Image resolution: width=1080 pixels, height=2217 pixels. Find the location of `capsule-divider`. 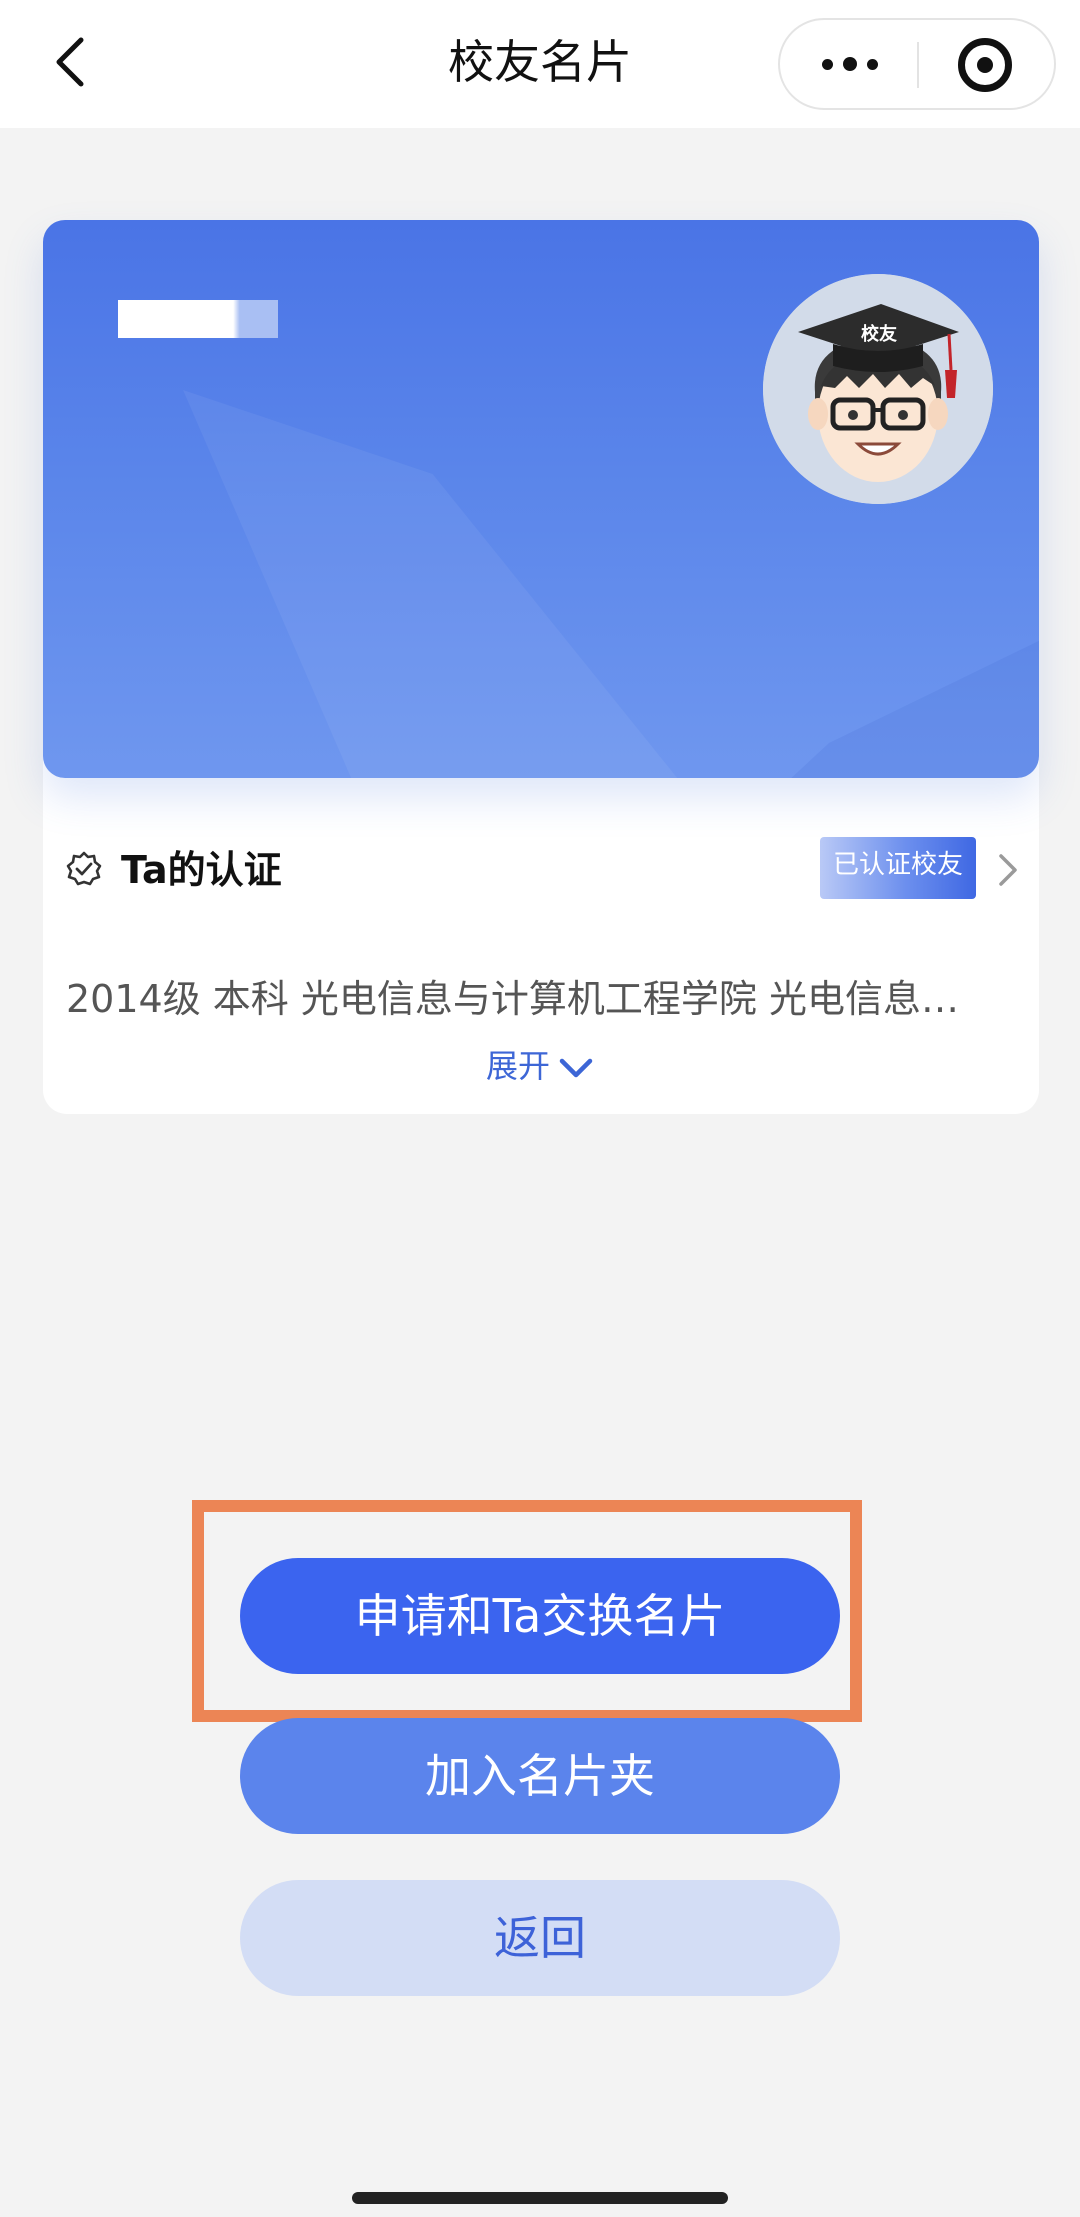

capsule-divider is located at coordinates (918, 65).